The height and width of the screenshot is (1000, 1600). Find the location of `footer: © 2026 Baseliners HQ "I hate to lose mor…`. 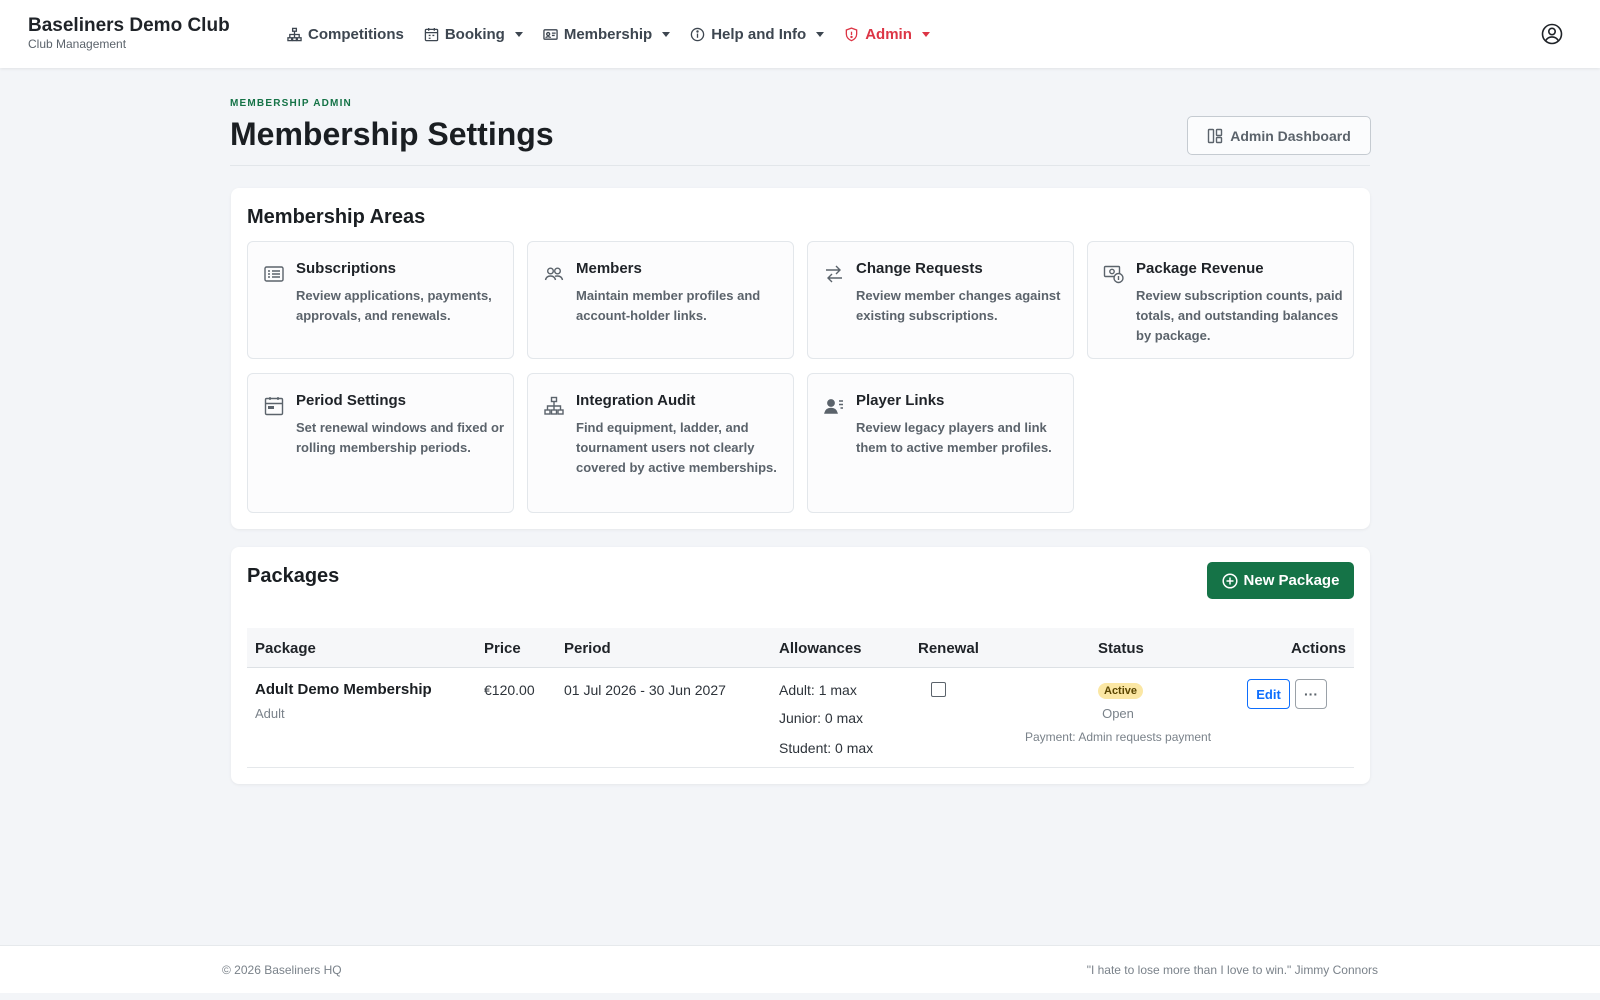

footer: © 2026 Baseliners HQ "I hate to lose mor… is located at coordinates (800, 969).